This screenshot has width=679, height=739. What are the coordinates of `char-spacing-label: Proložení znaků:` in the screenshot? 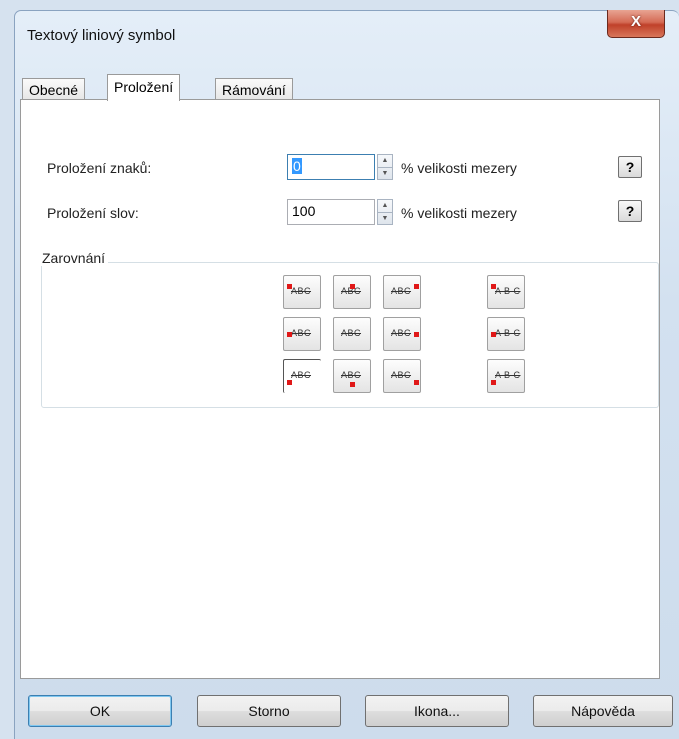 It's located at (99, 168).